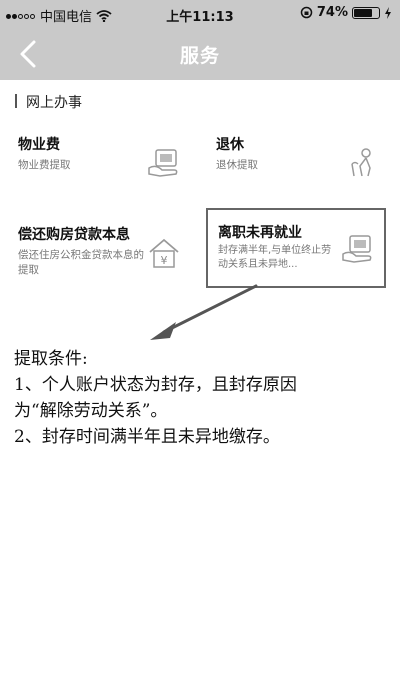  Describe the element at coordinates (306, 12) in the screenshot. I see `orientation-lock-icon` at that location.